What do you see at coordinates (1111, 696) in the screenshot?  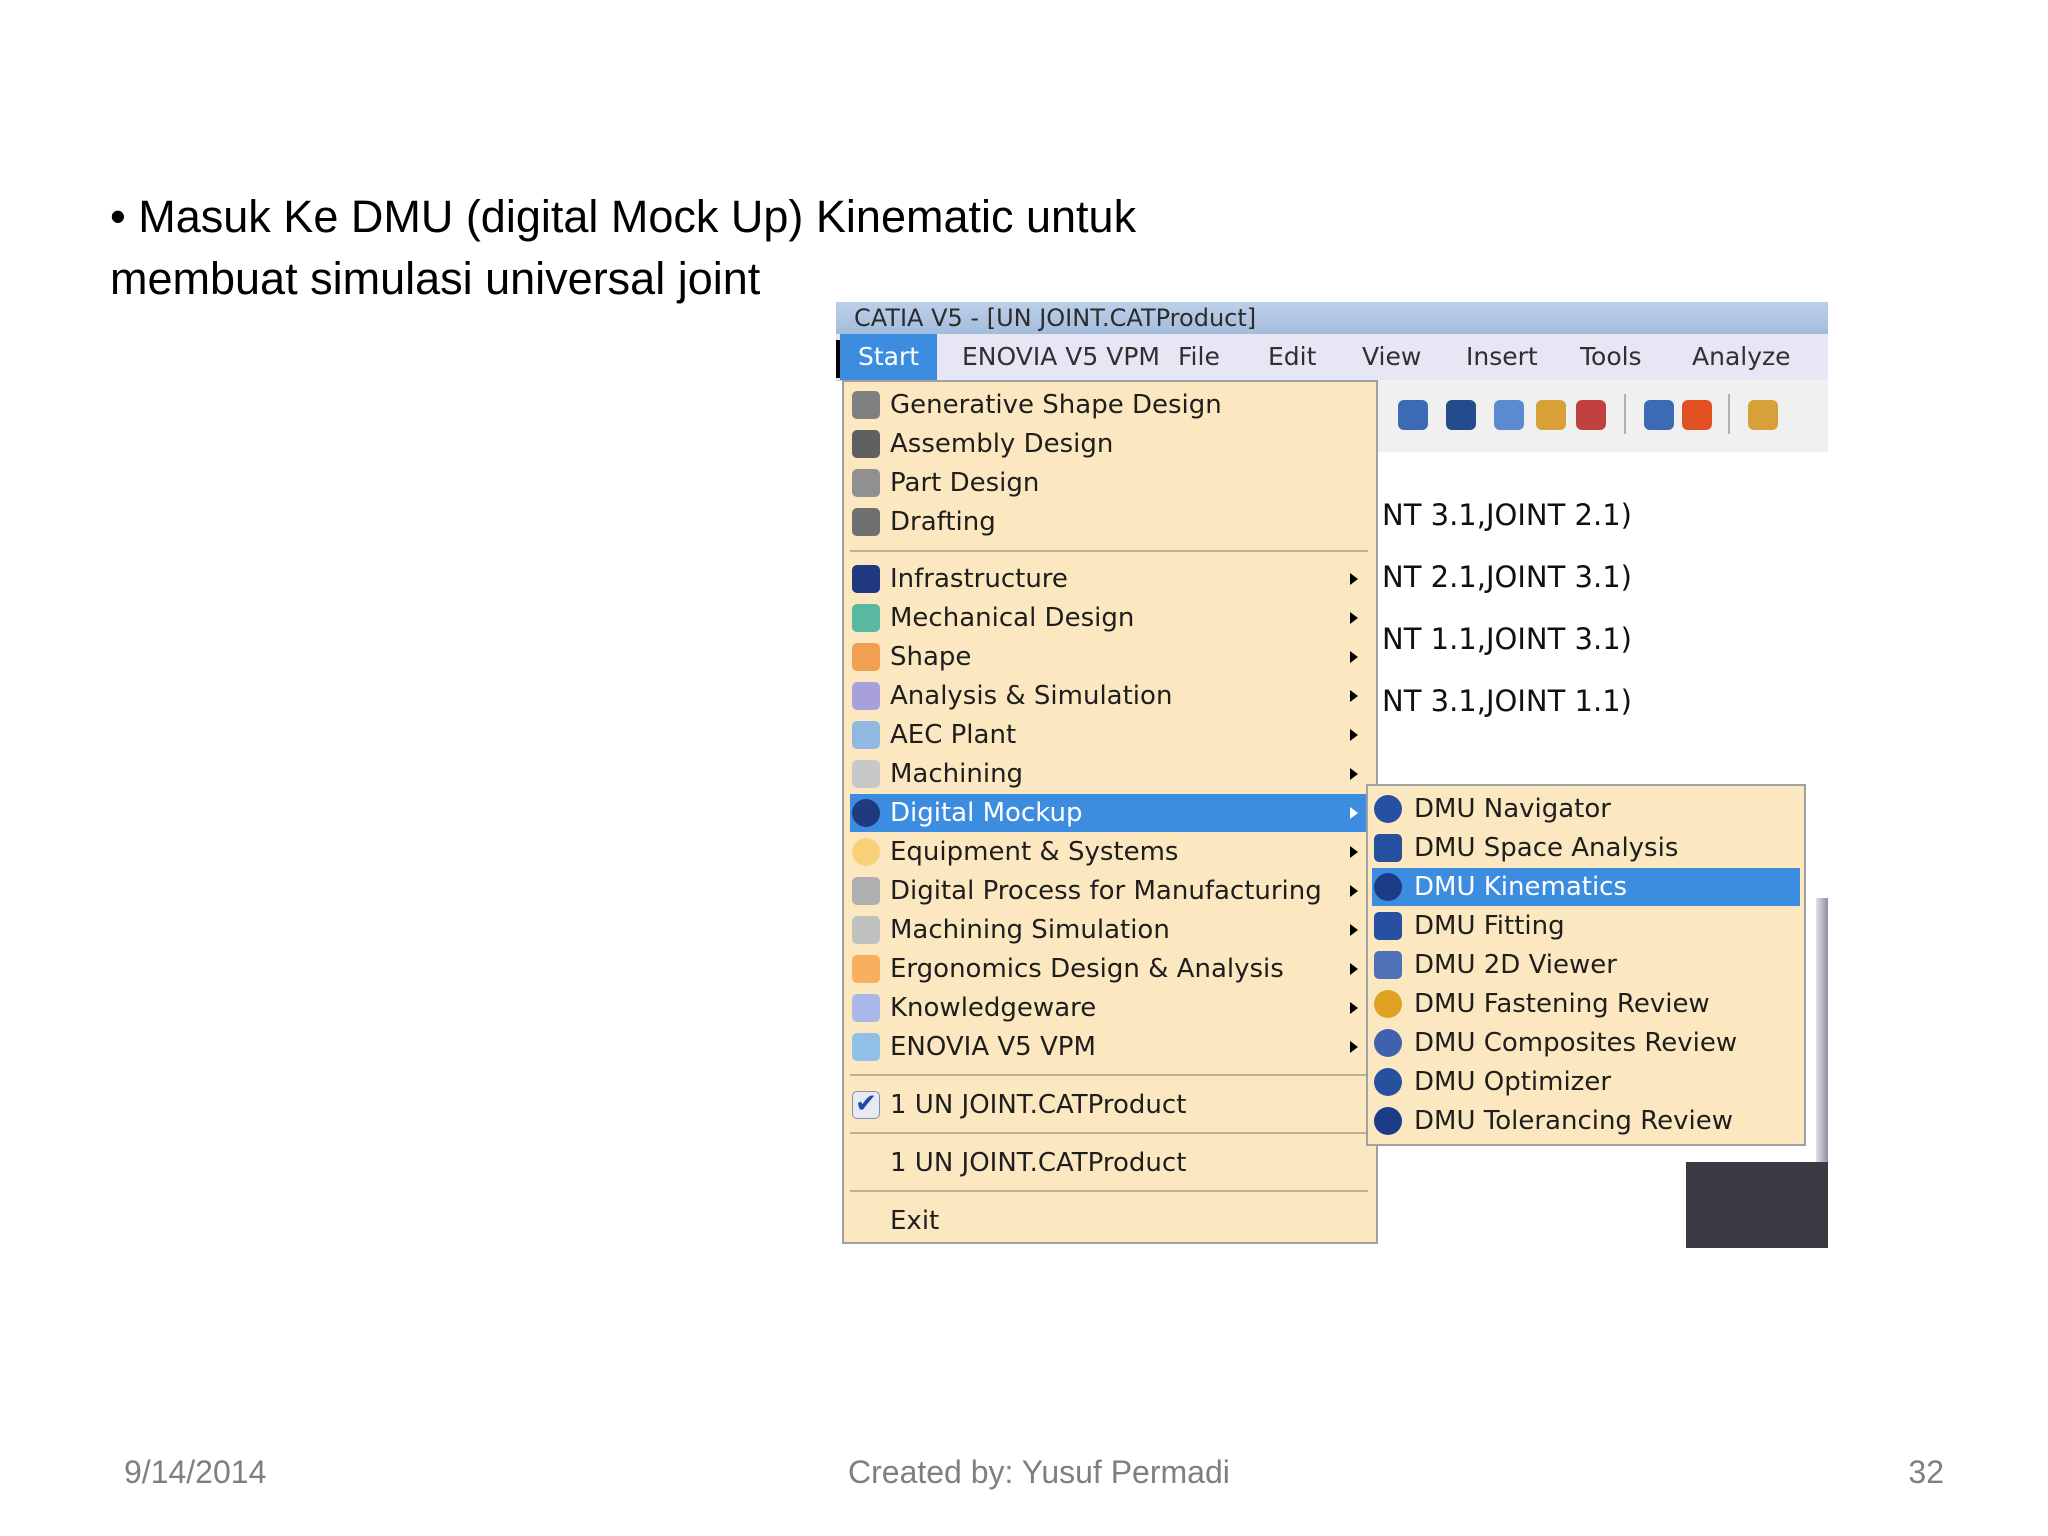 I see `menu-item-analysis-simulation: Analysis & Simulation` at bounding box center [1111, 696].